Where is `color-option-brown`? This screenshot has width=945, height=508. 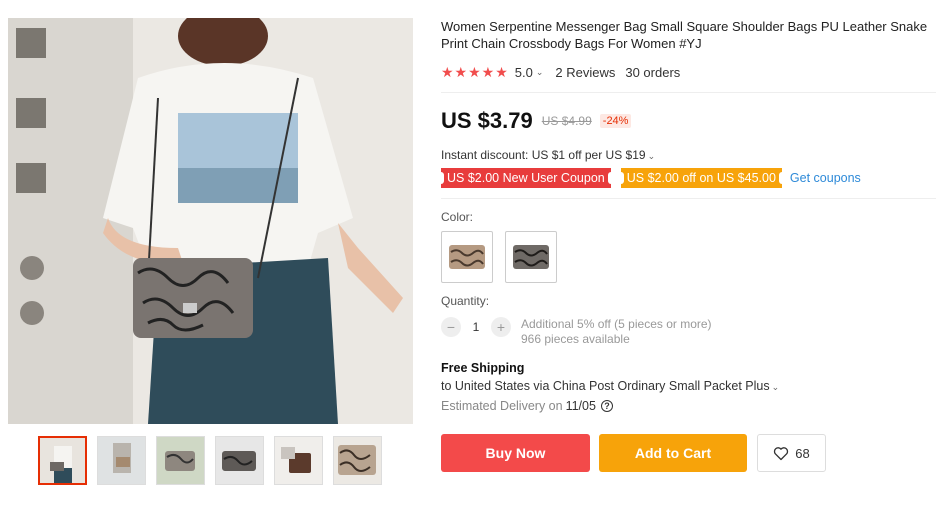
color-option-brown is located at coordinates (467, 257).